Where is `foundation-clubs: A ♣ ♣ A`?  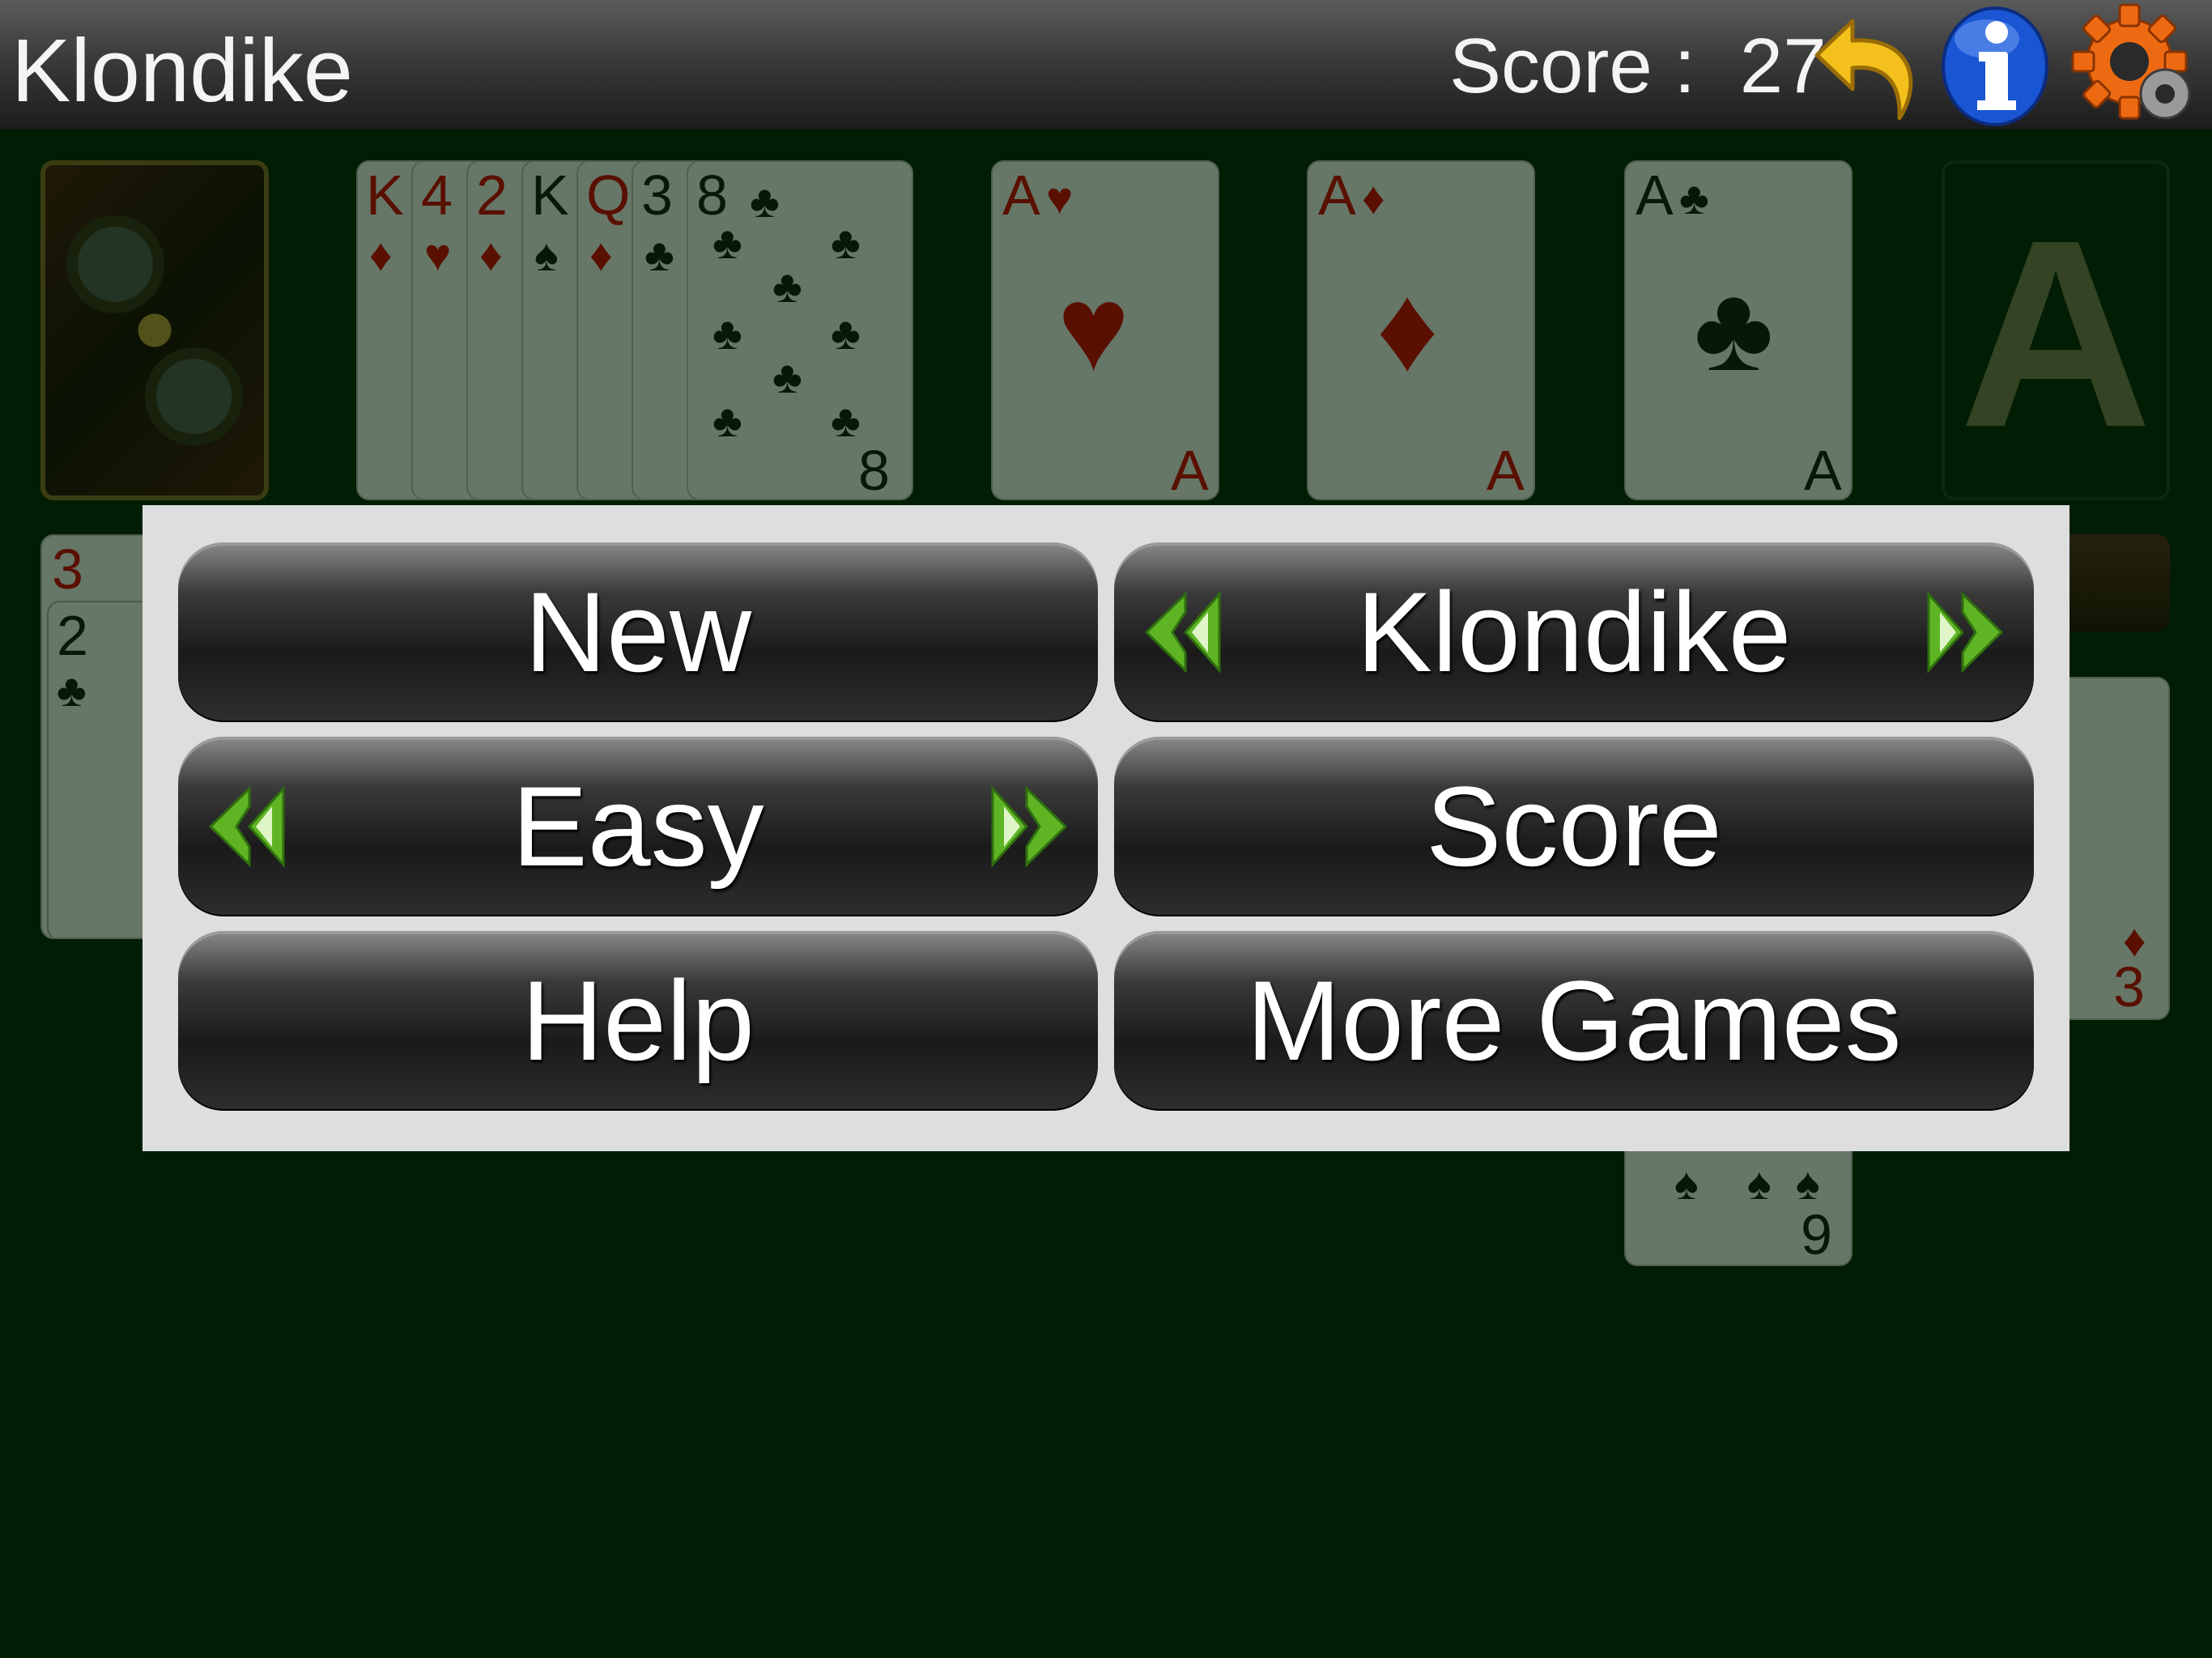 foundation-clubs: A ♣ ♣ A is located at coordinates (1739, 330).